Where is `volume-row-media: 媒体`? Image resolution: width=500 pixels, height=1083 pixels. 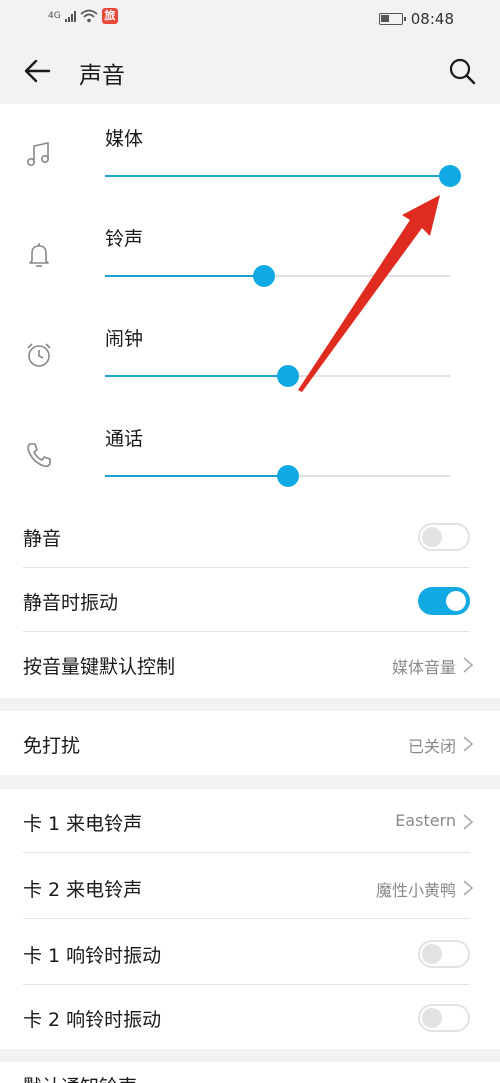
volume-row-media: 媒体 is located at coordinates (250, 174).